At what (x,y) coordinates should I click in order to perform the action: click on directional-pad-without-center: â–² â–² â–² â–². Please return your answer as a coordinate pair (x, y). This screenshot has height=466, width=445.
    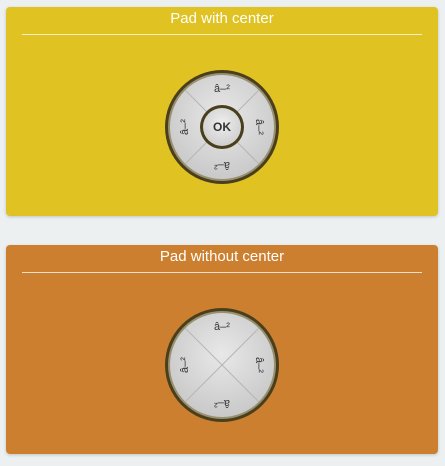
    Looking at the image, I should click on (222, 365).